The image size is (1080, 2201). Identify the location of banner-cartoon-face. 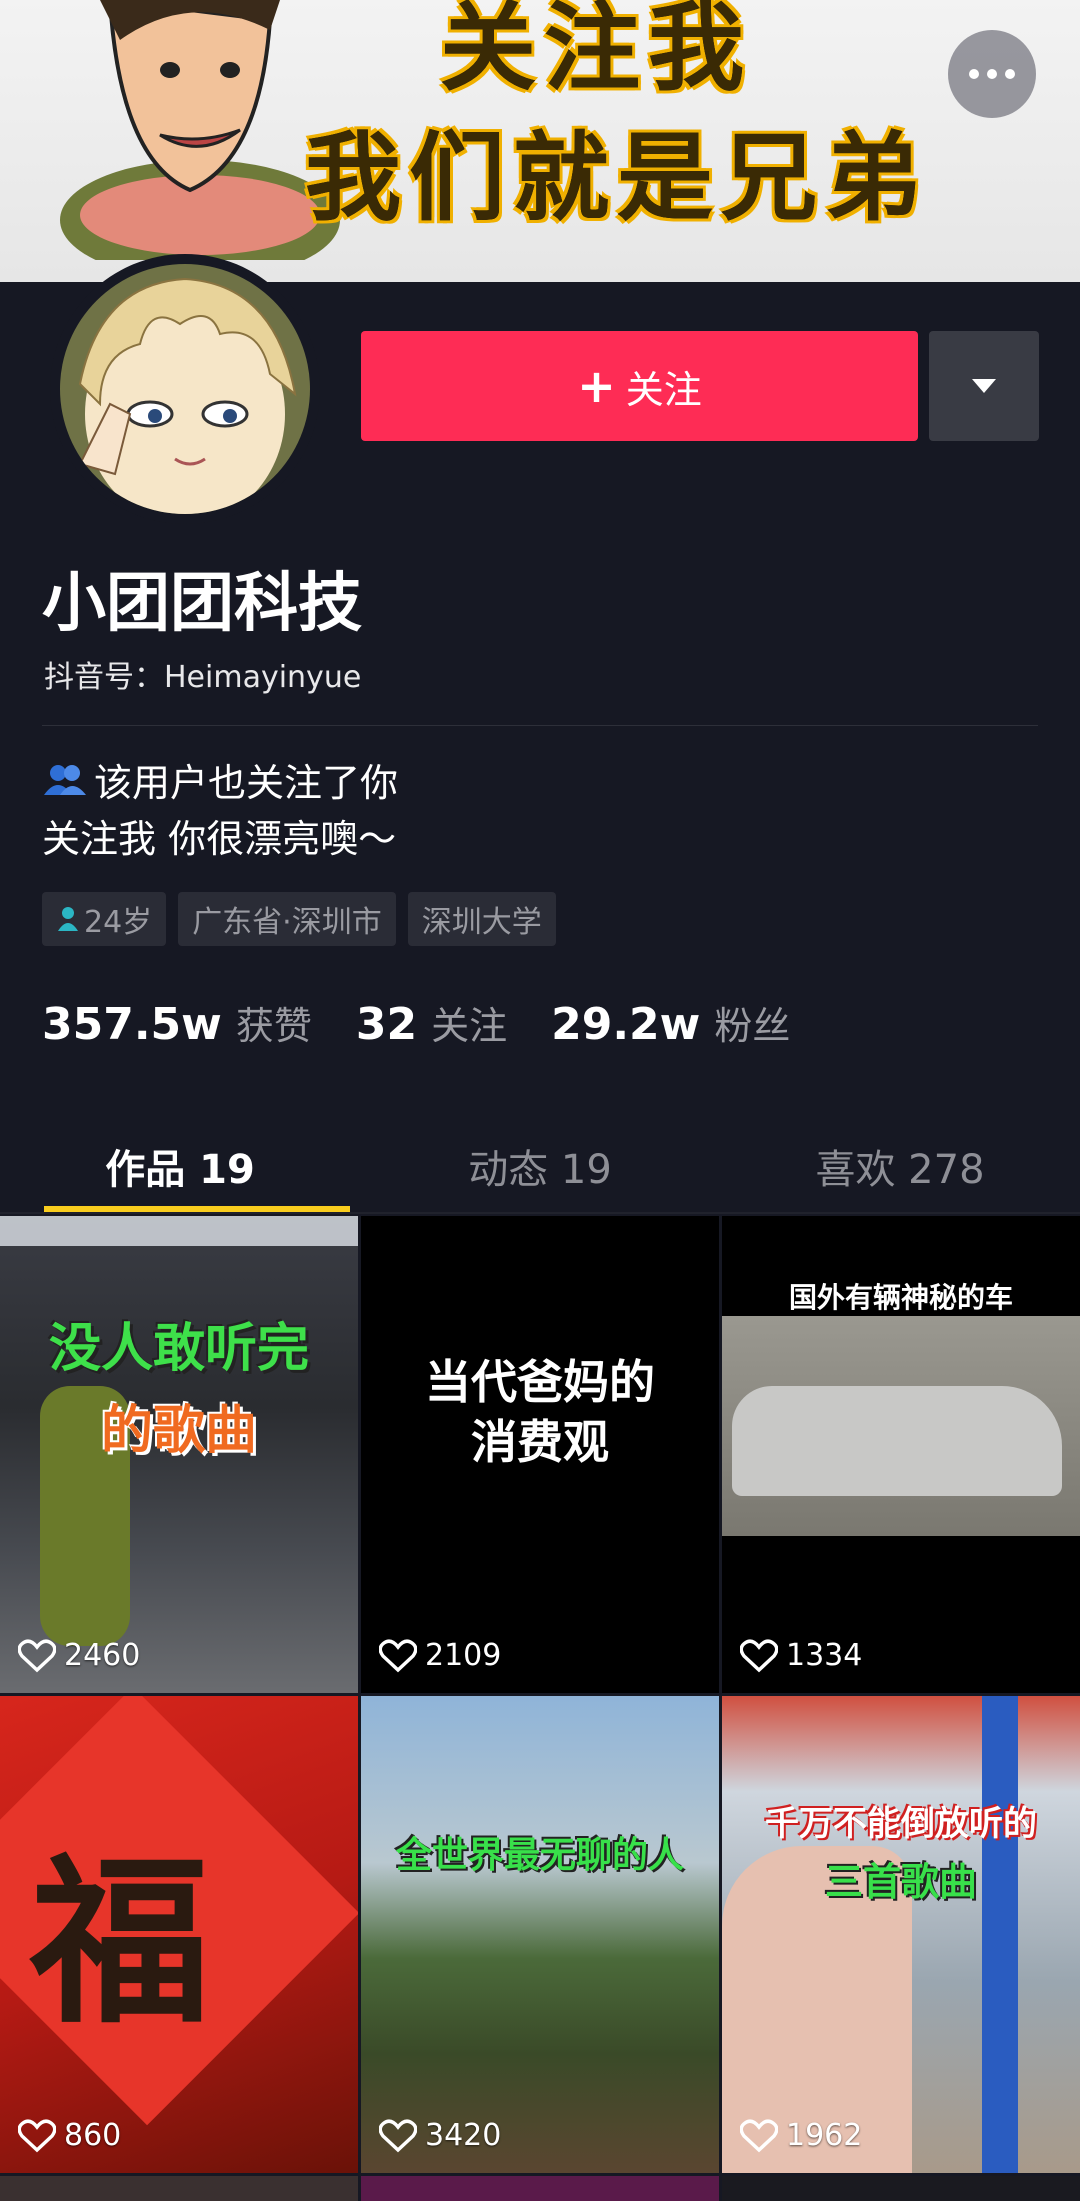
(200, 130).